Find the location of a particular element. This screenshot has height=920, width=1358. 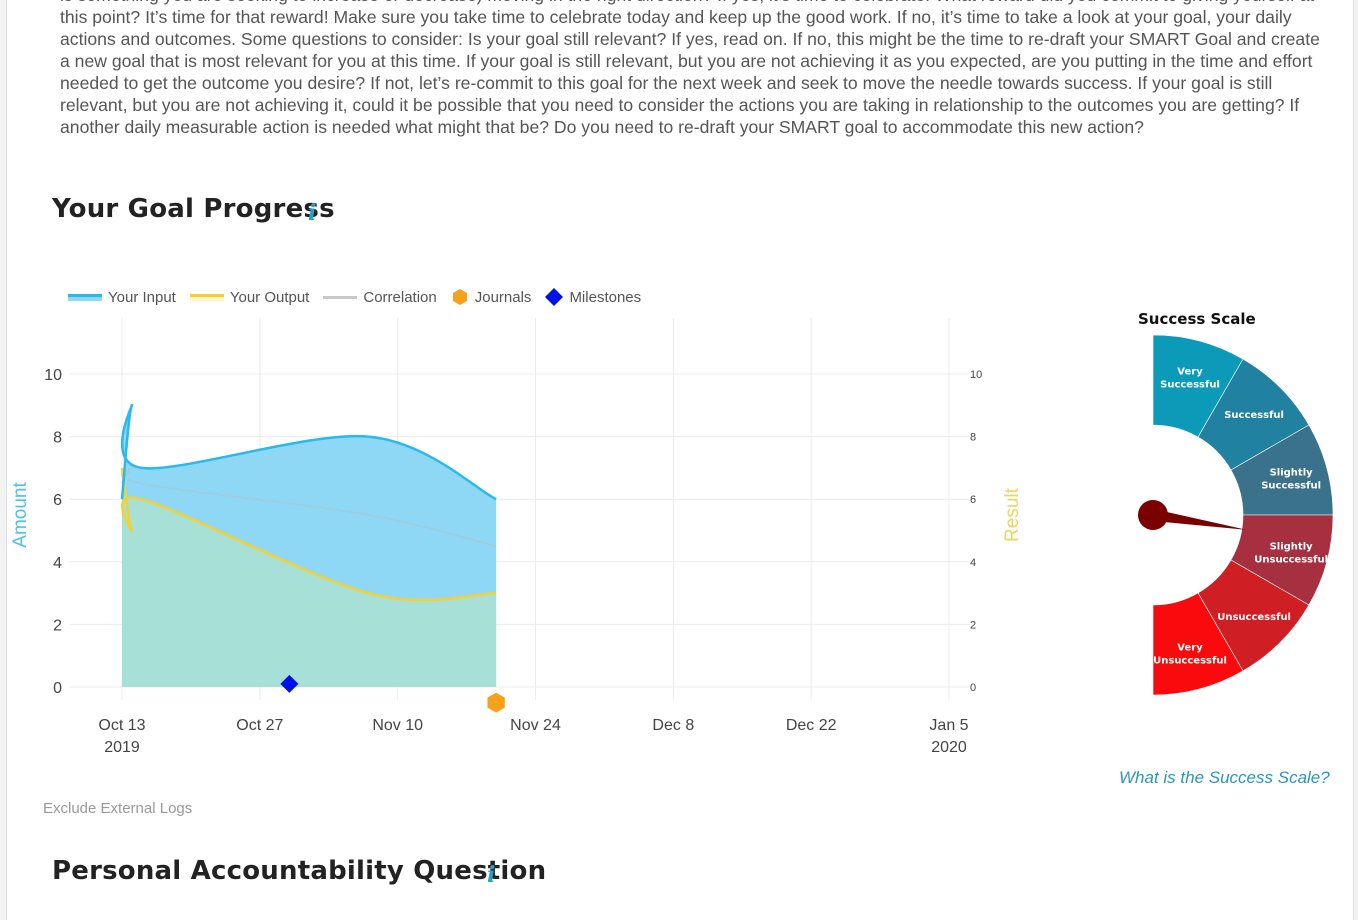

x-tick-label: Dec 22 is located at coordinates (811, 725).